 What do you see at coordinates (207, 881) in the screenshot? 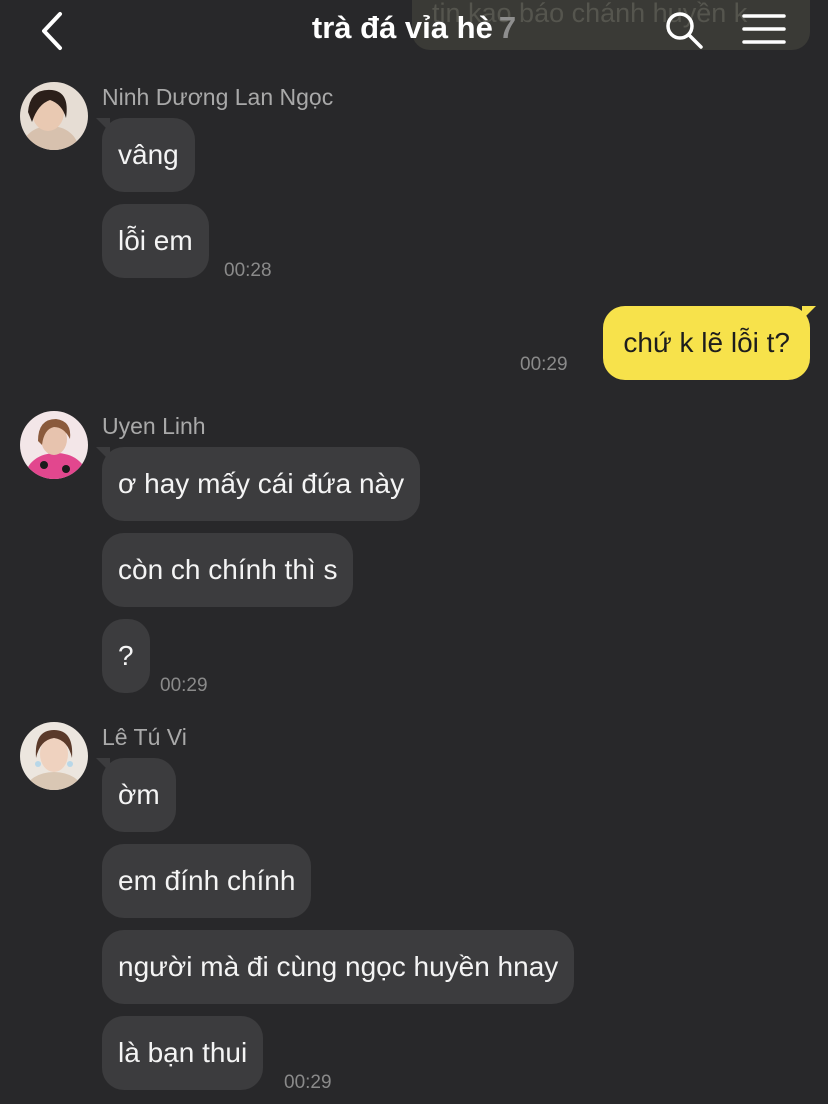
I see `message-bubble: em đính chính` at bounding box center [207, 881].